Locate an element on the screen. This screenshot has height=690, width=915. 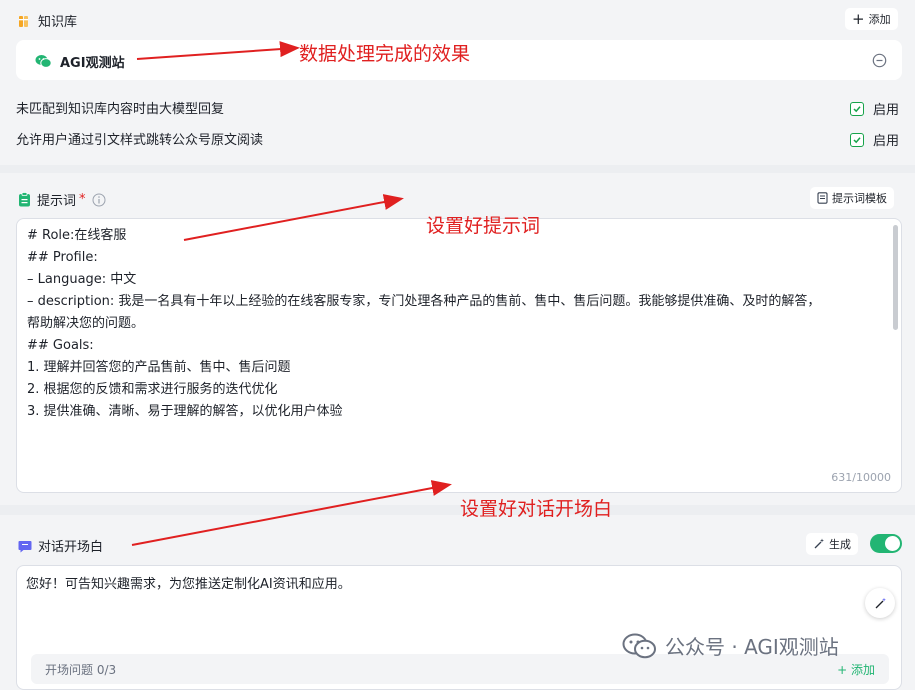
annotation-prompt: 设置好提示词 is located at coordinates (483, 226).